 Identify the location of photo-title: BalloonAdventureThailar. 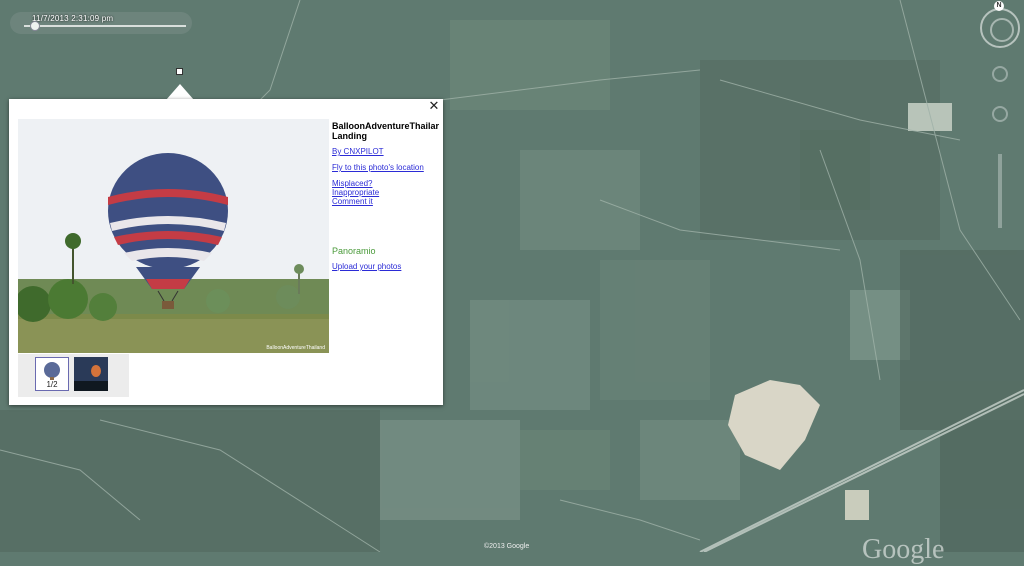
(386, 126).